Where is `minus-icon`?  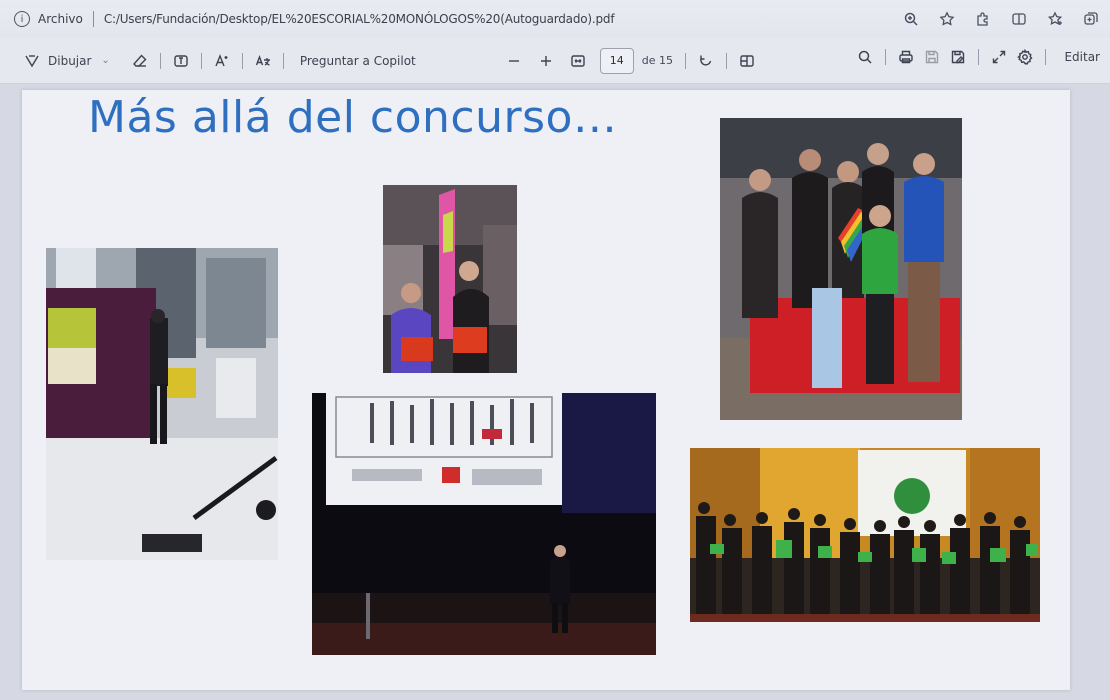
minus-icon is located at coordinates (513, 60).